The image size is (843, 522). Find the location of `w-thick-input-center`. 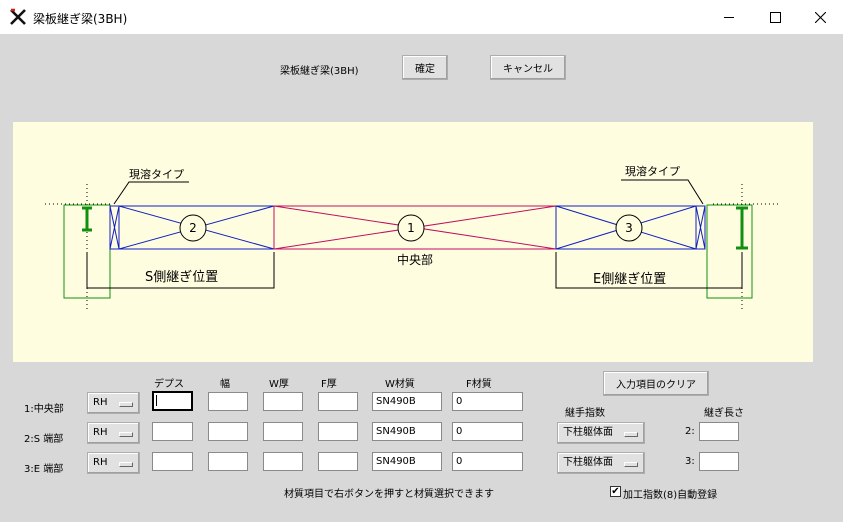

w-thick-input-center is located at coordinates (283, 401).